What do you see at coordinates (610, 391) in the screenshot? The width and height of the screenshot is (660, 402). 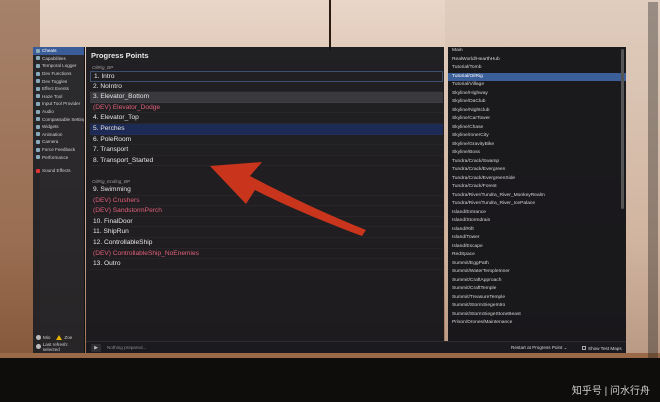 I see `watermark-text: 知乎号 | 问水行舟` at bounding box center [610, 391].